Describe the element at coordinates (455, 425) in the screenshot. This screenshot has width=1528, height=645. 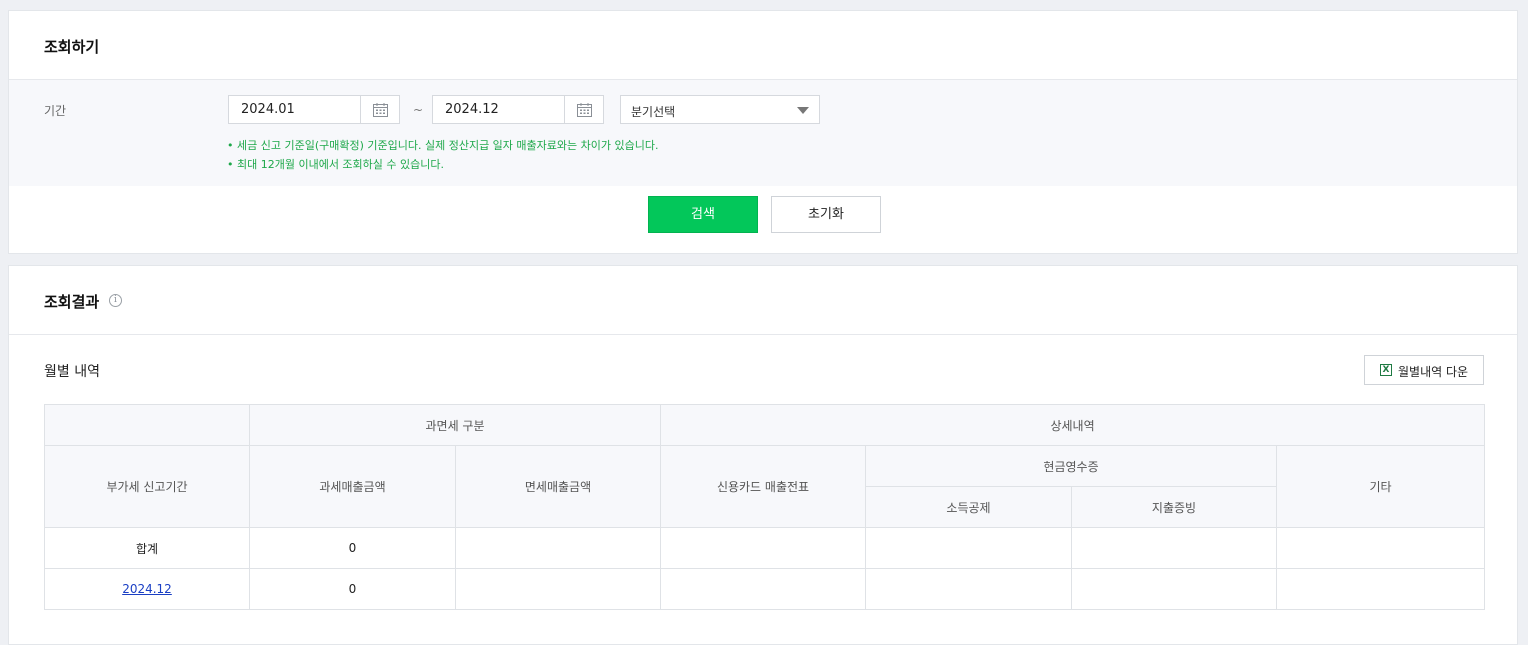
I see `table-header-taxtype: 과면세 구분` at that location.